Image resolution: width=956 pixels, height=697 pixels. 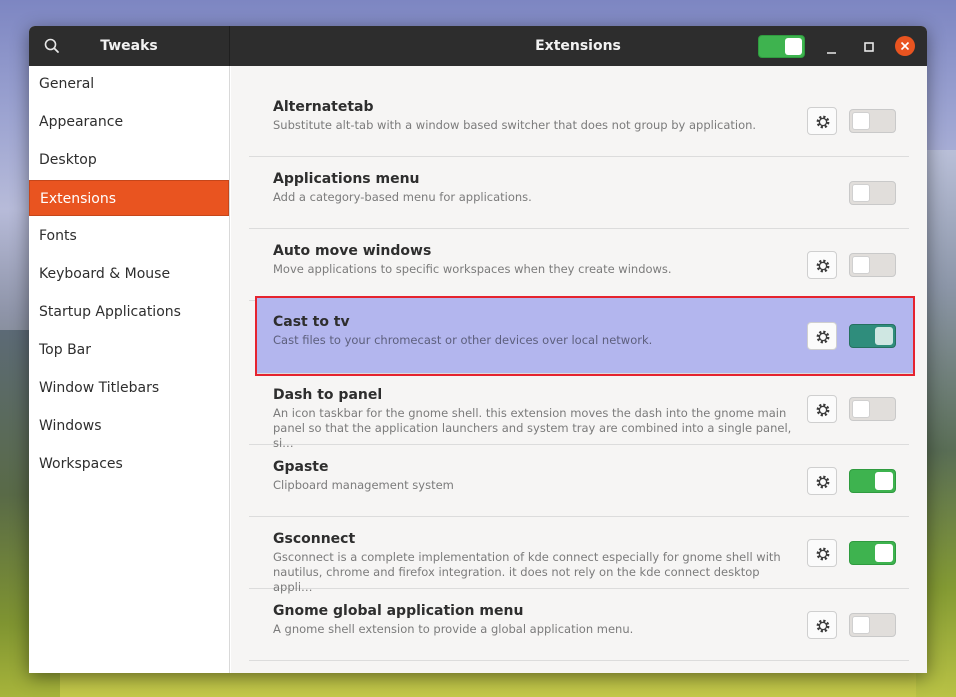 I want to click on extensions-master-switch, so click(x=781, y=46).